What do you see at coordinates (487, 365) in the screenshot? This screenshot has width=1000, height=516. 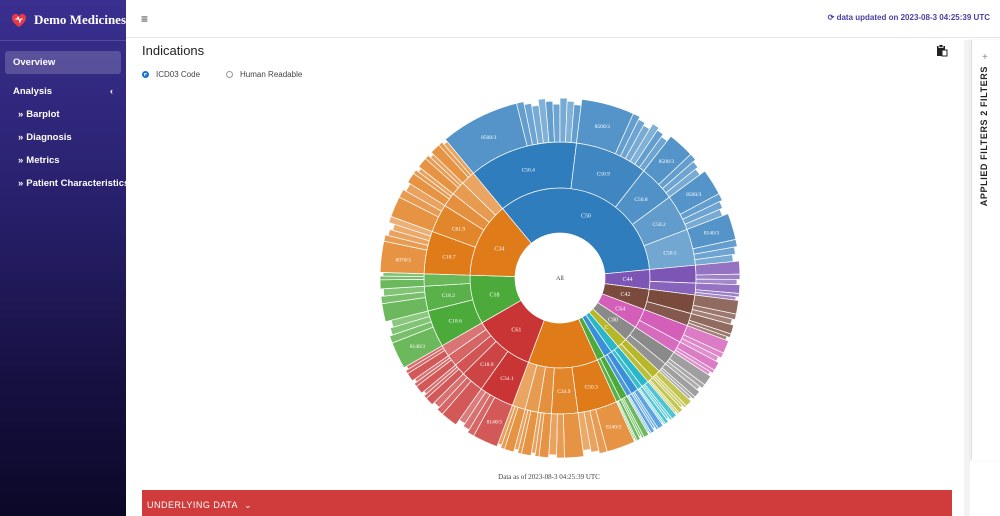 I see `sunburst-middle-label: C18.9` at bounding box center [487, 365].